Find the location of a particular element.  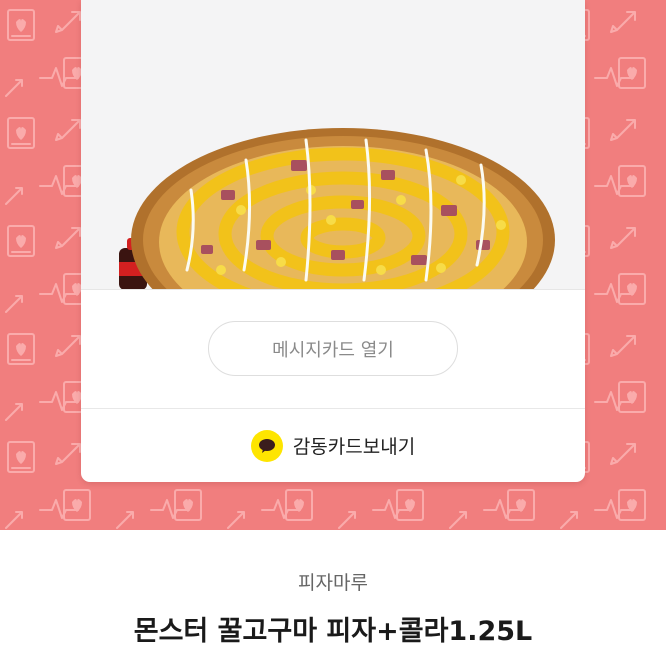

open-message-card-button: 메시지카드 열기 is located at coordinates (333, 348).